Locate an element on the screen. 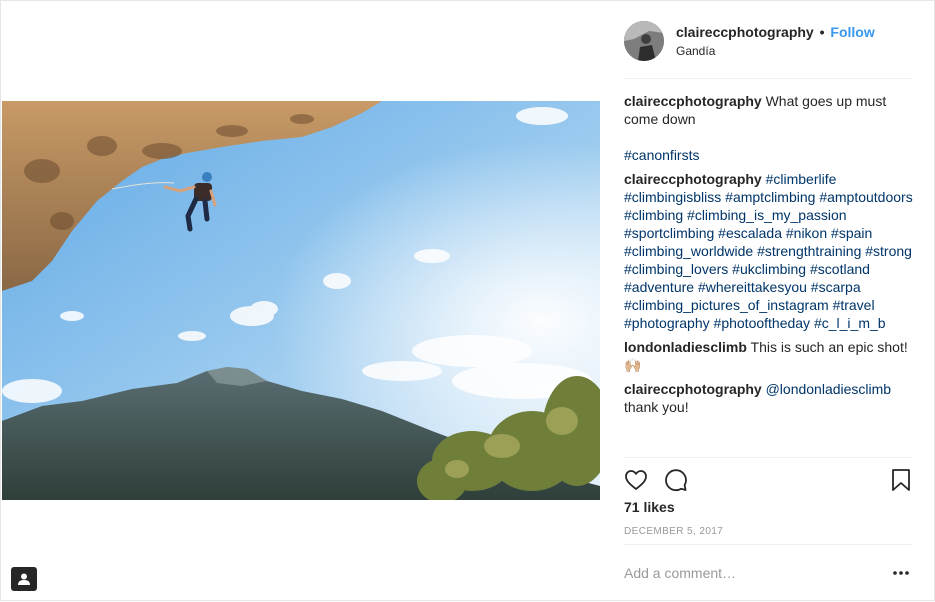  hashtag-link: #climbingisbliss is located at coordinates (672, 197).